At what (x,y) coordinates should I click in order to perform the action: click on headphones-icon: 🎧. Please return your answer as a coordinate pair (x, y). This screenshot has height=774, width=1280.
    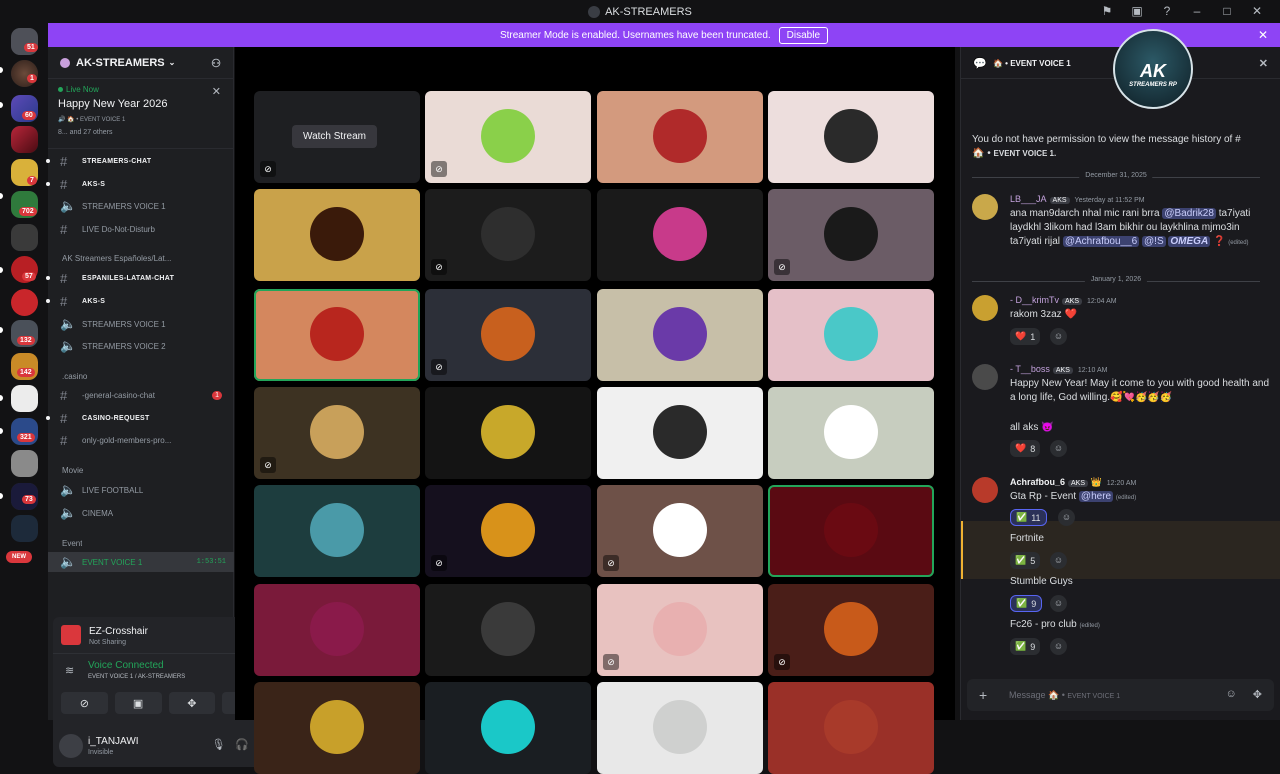
    Looking at the image, I should click on (242, 744).